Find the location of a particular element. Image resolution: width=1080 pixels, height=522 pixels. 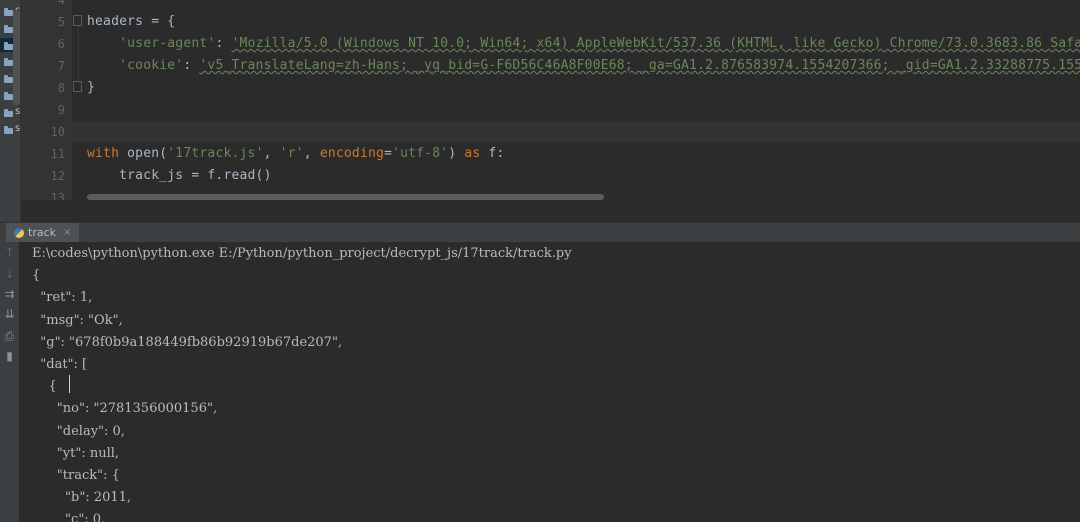

console-output-line: "delay": 0, is located at coordinates (78, 431).